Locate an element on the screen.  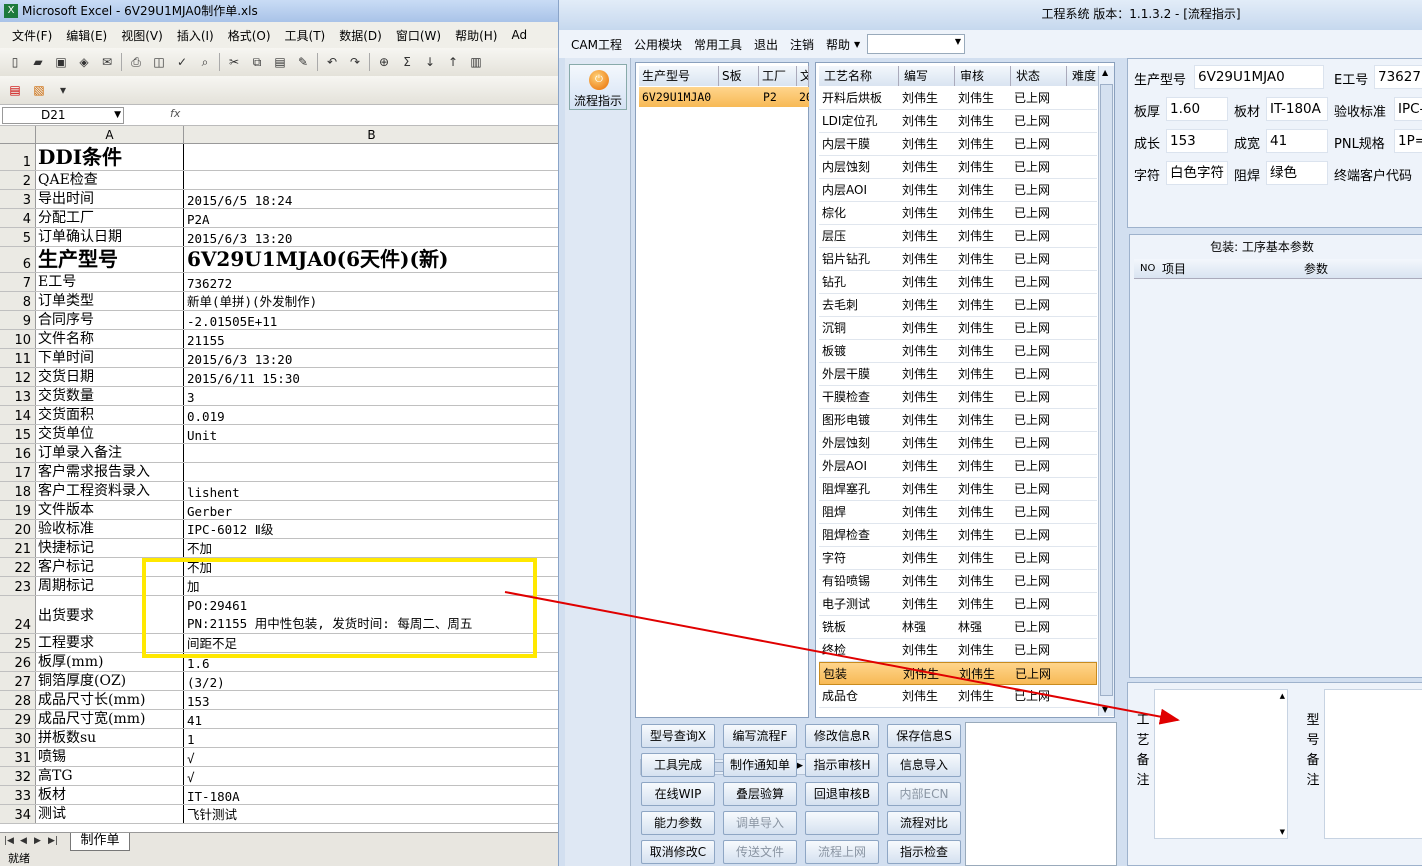
cell-b: IT-180A is located at coordinates (372, 795).